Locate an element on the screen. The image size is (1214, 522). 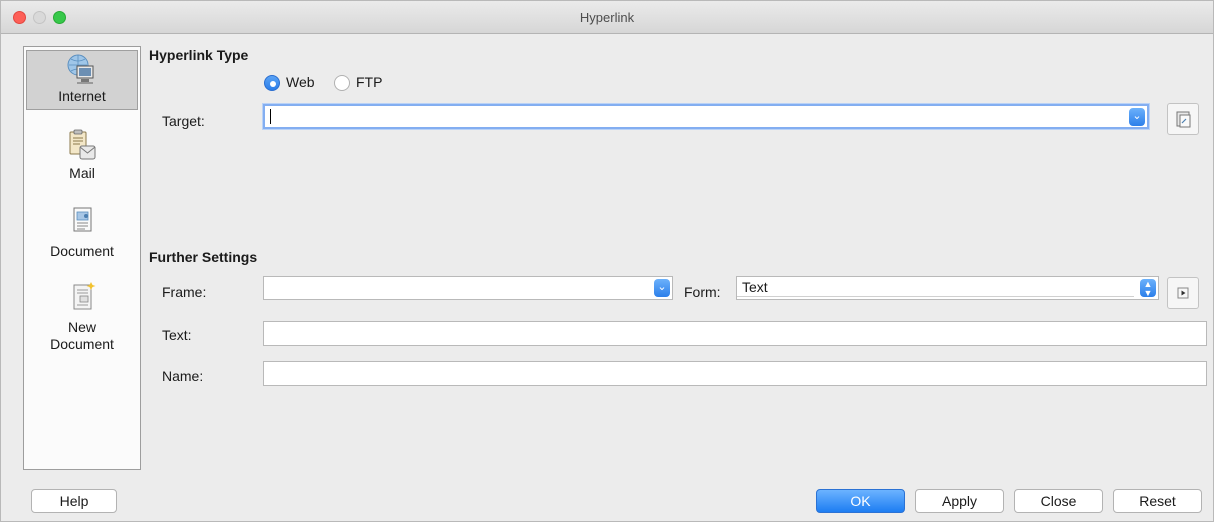
apply-button: Apply is located at coordinates (959, 501).